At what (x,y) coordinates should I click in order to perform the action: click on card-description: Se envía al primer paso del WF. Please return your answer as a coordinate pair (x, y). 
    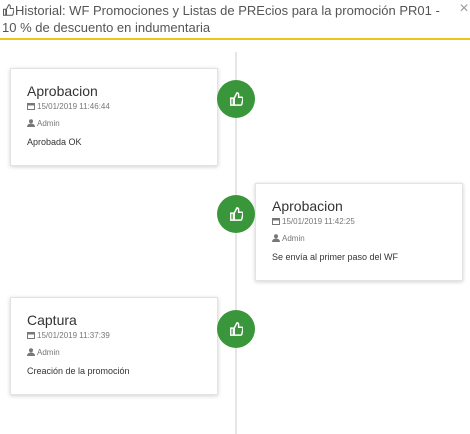
    Looking at the image, I should click on (335, 257).